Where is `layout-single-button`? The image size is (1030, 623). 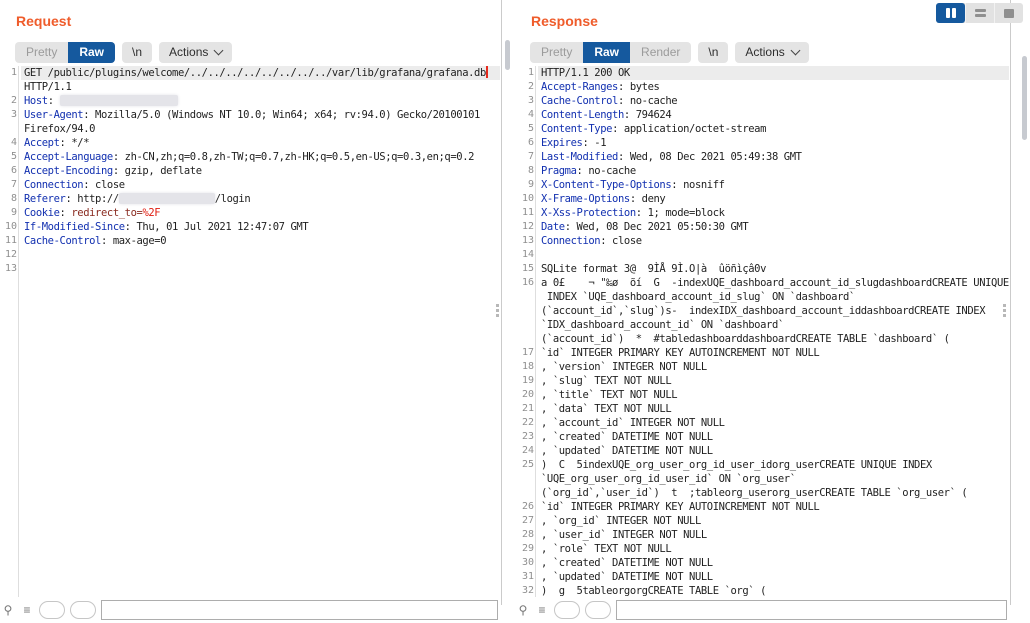
layout-single-button is located at coordinates (1008, 13).